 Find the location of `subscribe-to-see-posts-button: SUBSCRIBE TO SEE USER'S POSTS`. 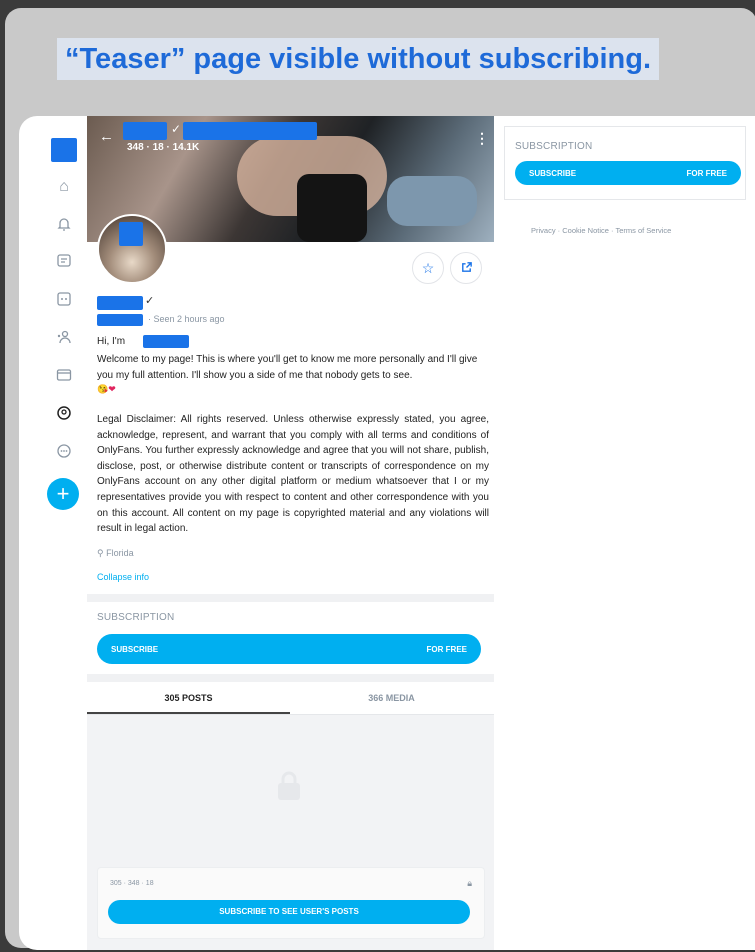

subscribe-to-see-posts-button: SUBSCRIBE TO SEE USER'S POSTS is located at coordinates (289, 912).